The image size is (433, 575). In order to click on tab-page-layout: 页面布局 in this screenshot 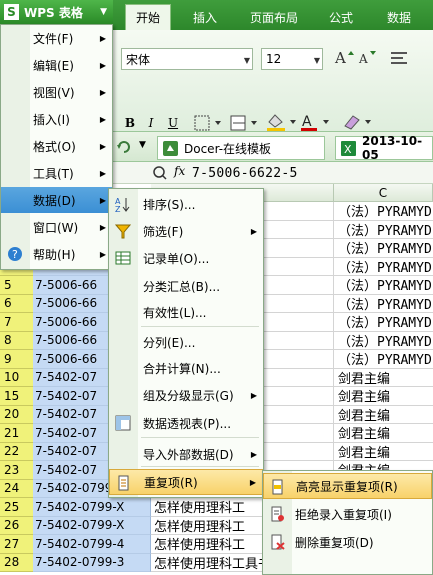, I will do `click(274, 17)`.